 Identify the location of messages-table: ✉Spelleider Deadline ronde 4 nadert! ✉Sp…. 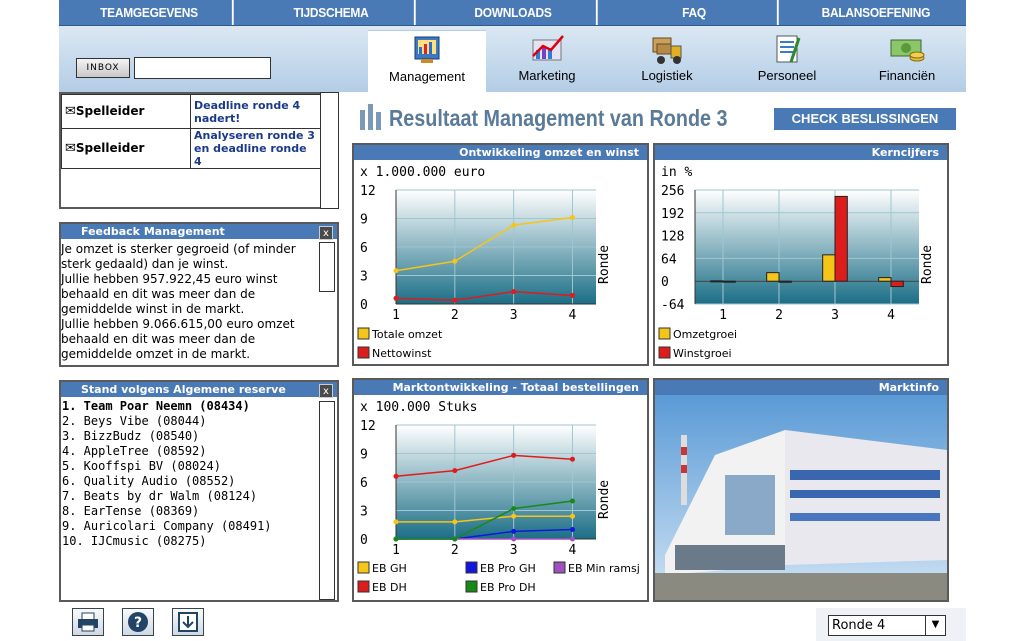
(191, 131).